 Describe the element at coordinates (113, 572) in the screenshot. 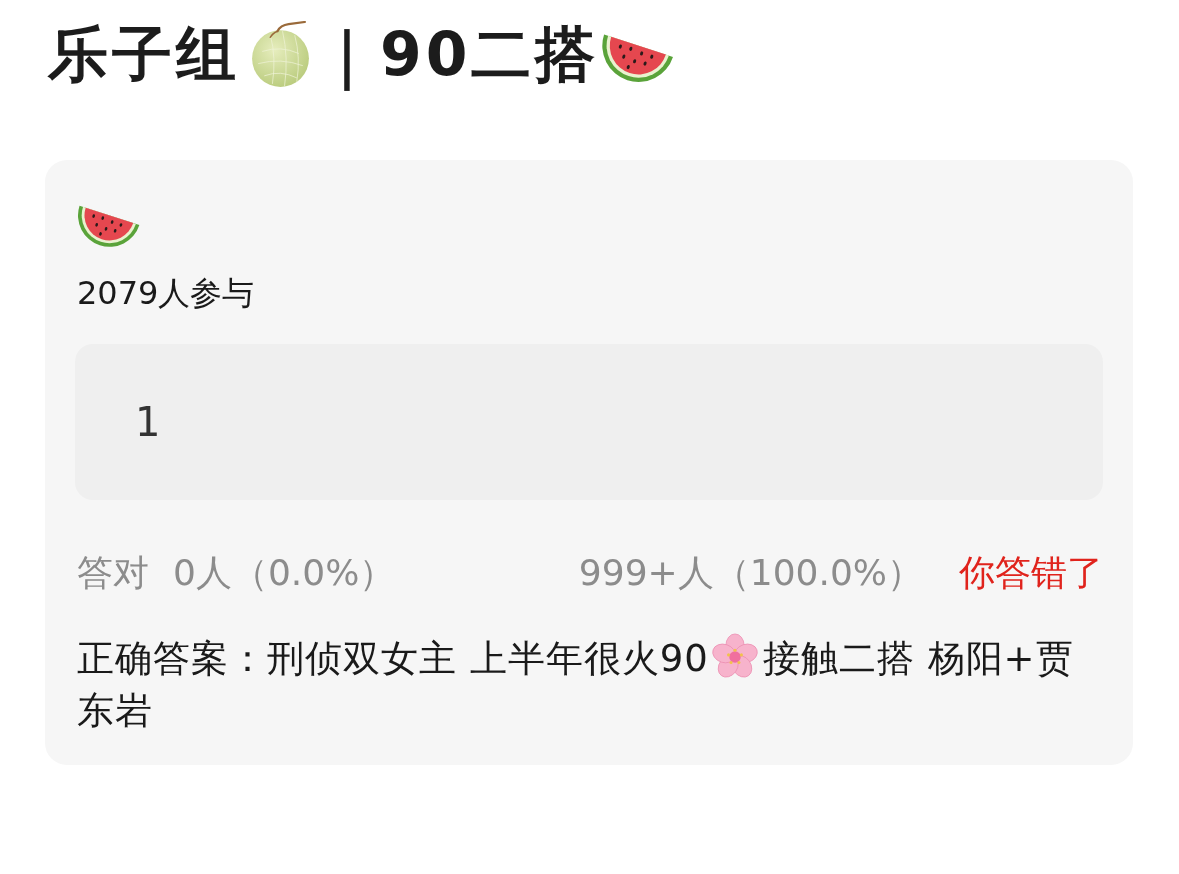

I see `correct-label: 答对` at that location.